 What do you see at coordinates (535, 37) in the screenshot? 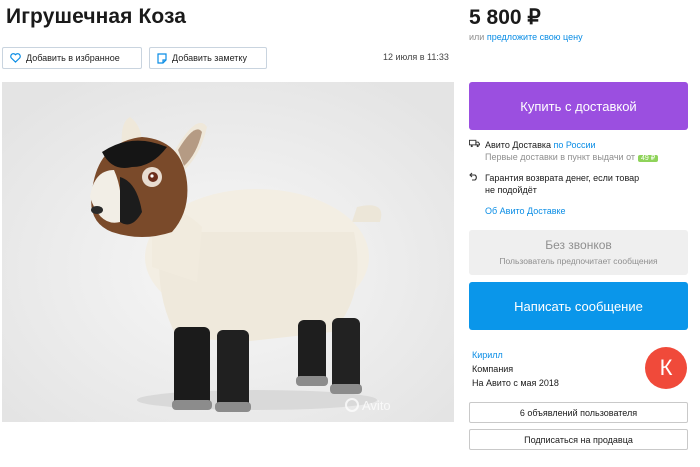
I see `offer-price-link: предложите свою цену` at bounding box center [535, 37].